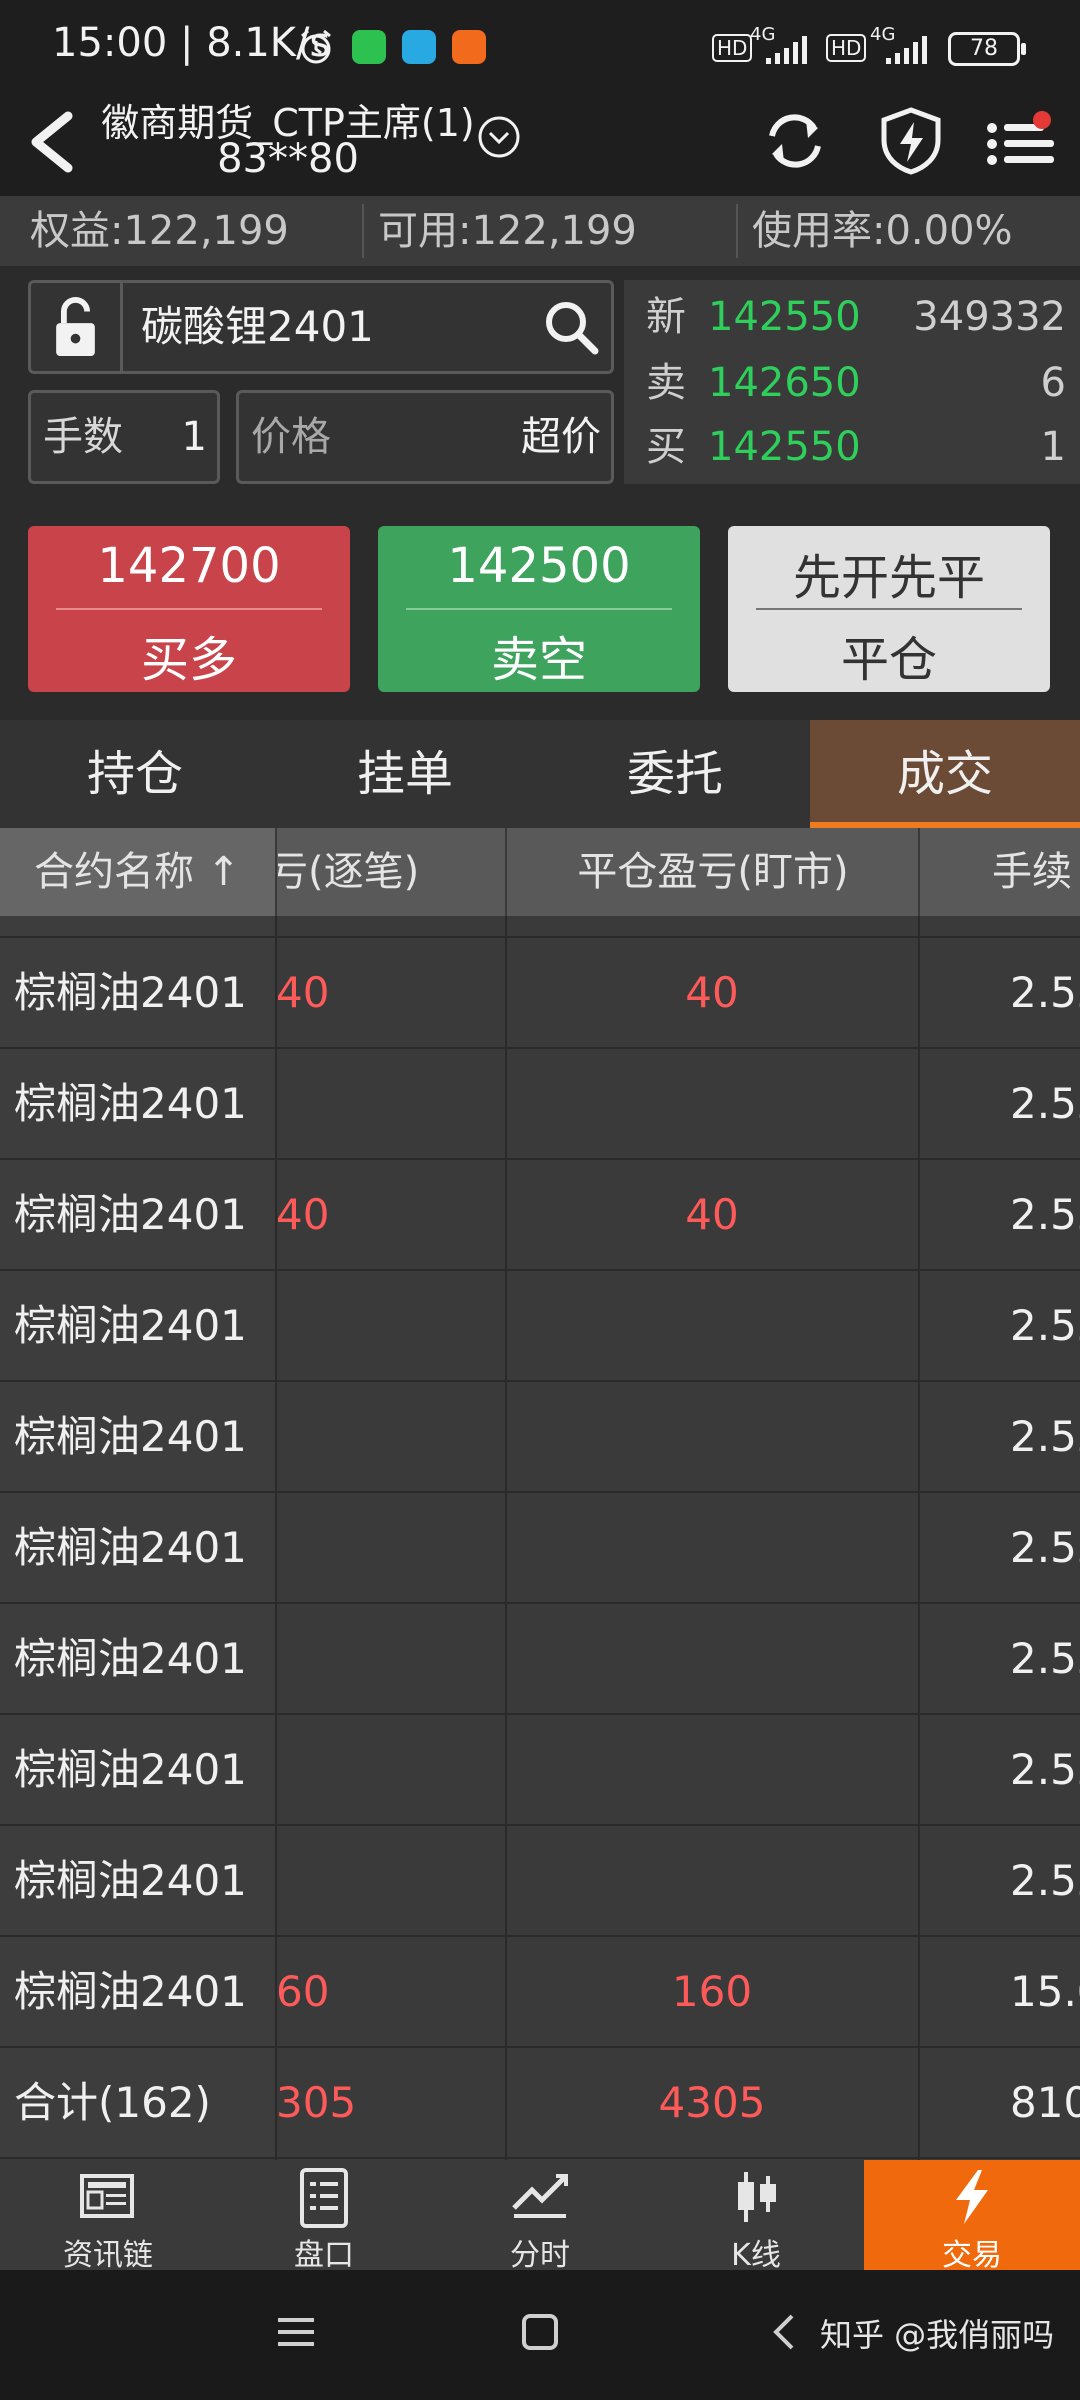  What do you see at coordinates (138, 2102) in the screenshot?
I see `contract-name-cell: 合计(162)` at bounding box center [138, 2102].